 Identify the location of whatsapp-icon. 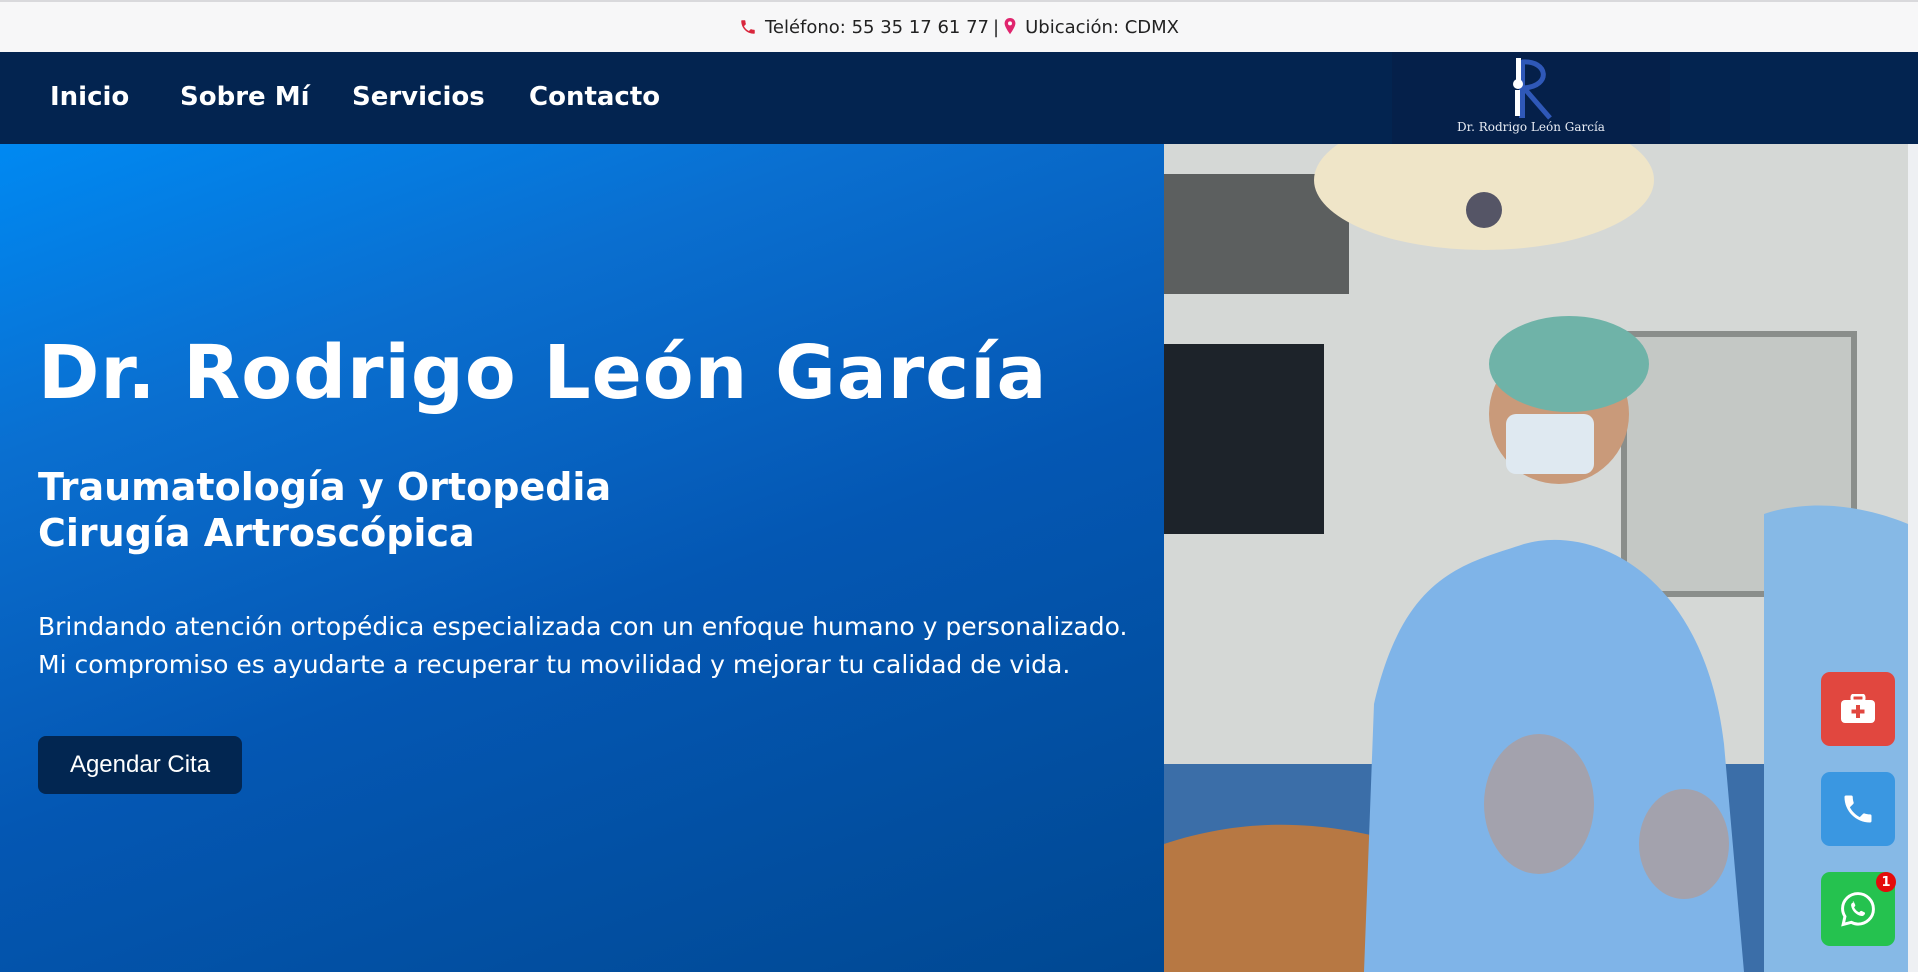
(1858, 909).